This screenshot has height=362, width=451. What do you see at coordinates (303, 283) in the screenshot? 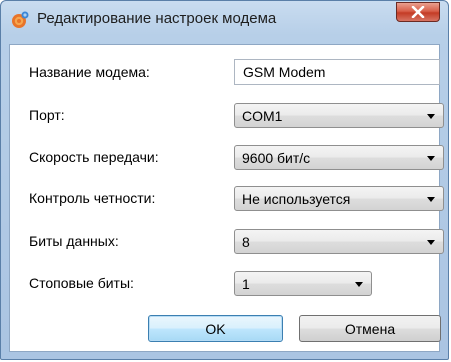
I see `stop-bits-select: 1` at bounding box center [303, 283].